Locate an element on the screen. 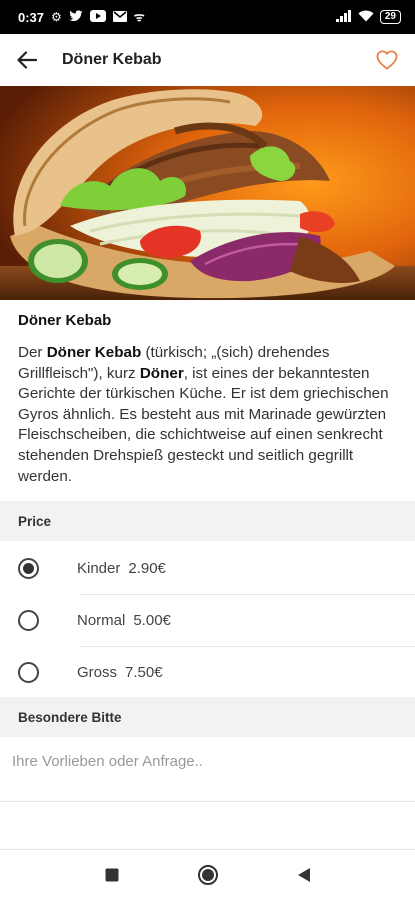 The height and width of the screenshot is (900, 415). arrow-left-icon is located at coordinates (27, 60).